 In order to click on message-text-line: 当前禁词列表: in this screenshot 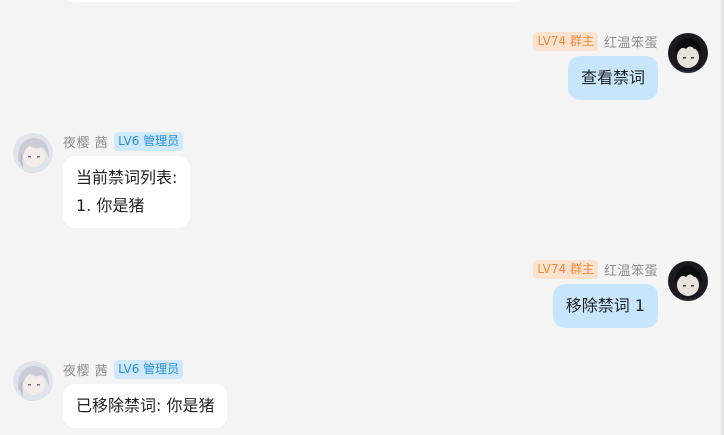, I will do `click(127, 177)`.